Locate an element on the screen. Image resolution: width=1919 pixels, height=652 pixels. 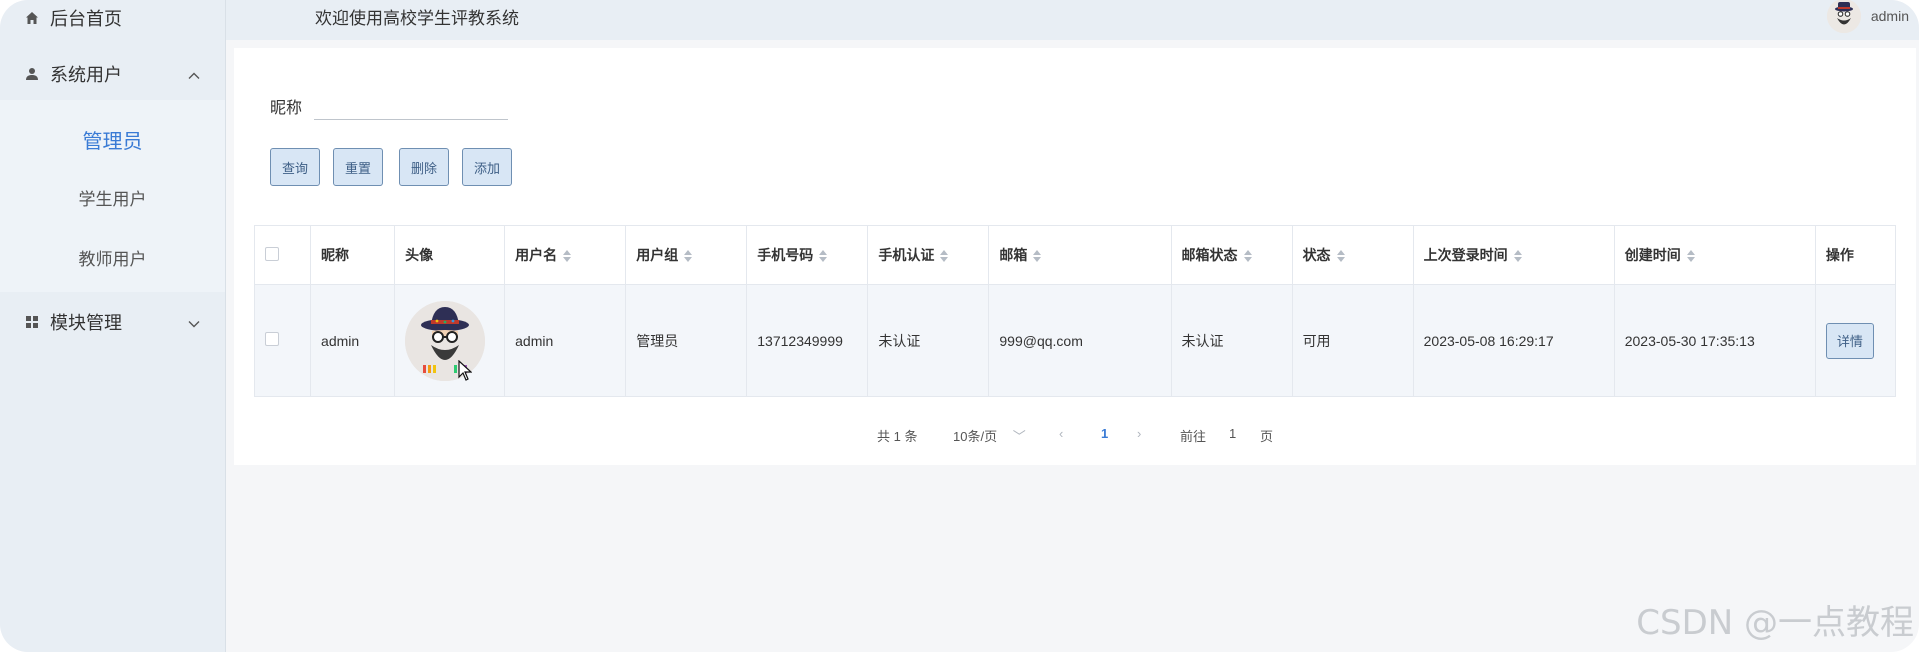
next-page-icon: › is located at coordinates (1139, 433).